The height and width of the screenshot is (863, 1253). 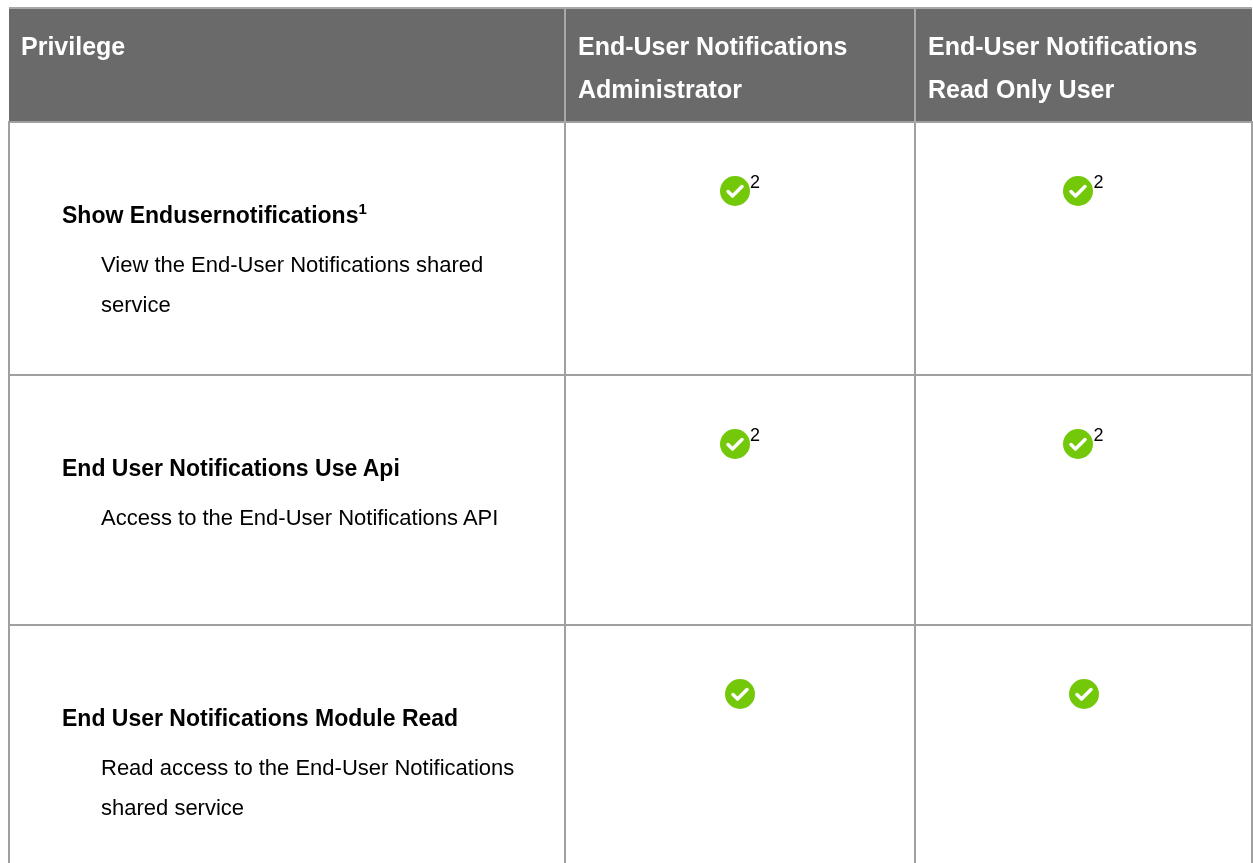 I want to click on privilege-name: Show Endusernotifications$^{1}$, so click(x=215, y=214).